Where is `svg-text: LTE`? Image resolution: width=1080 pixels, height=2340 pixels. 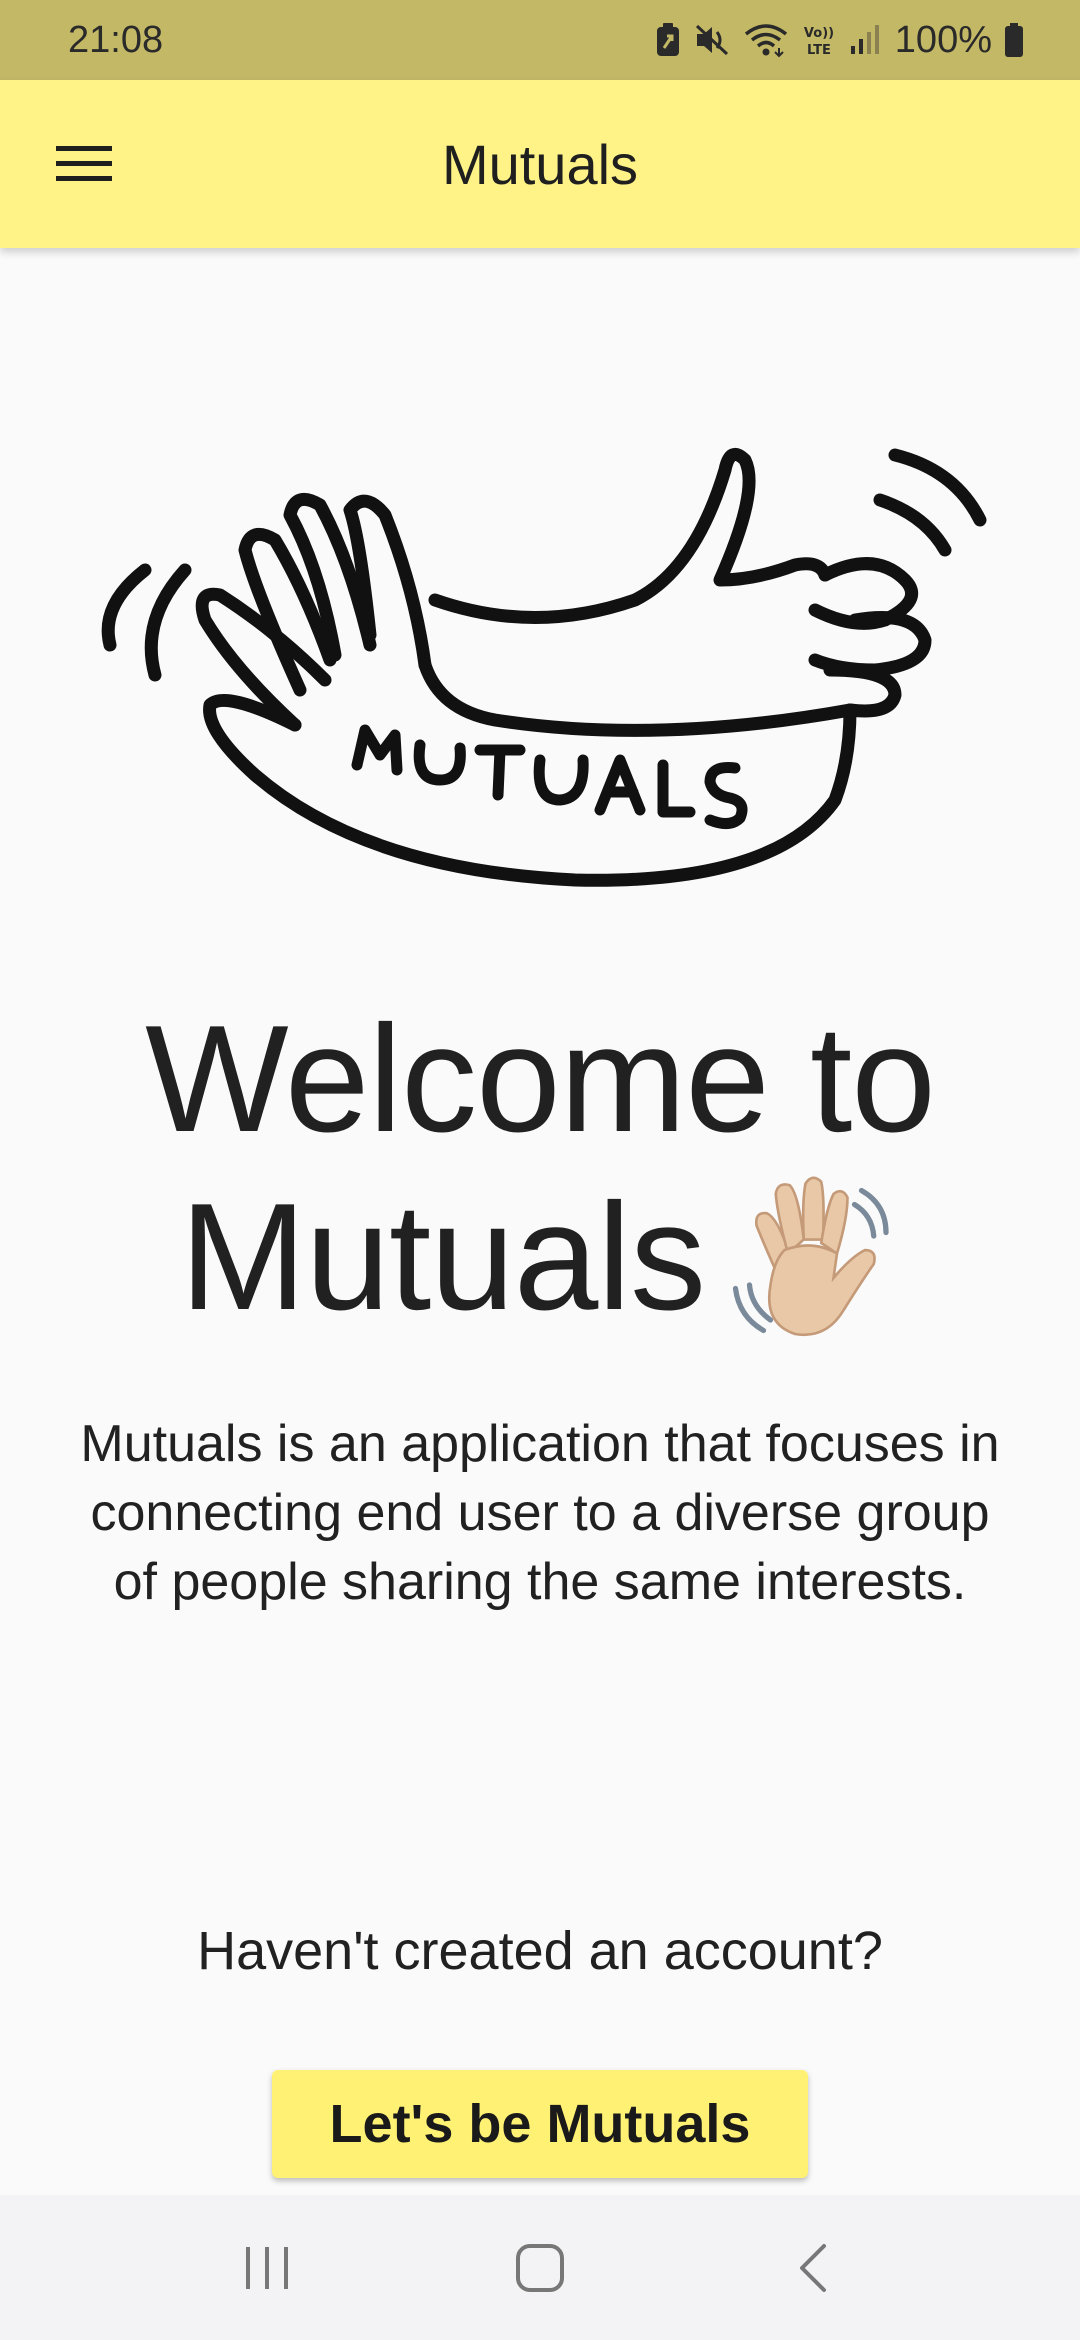 svg-text: LTE is located at coordinates (819, 50).